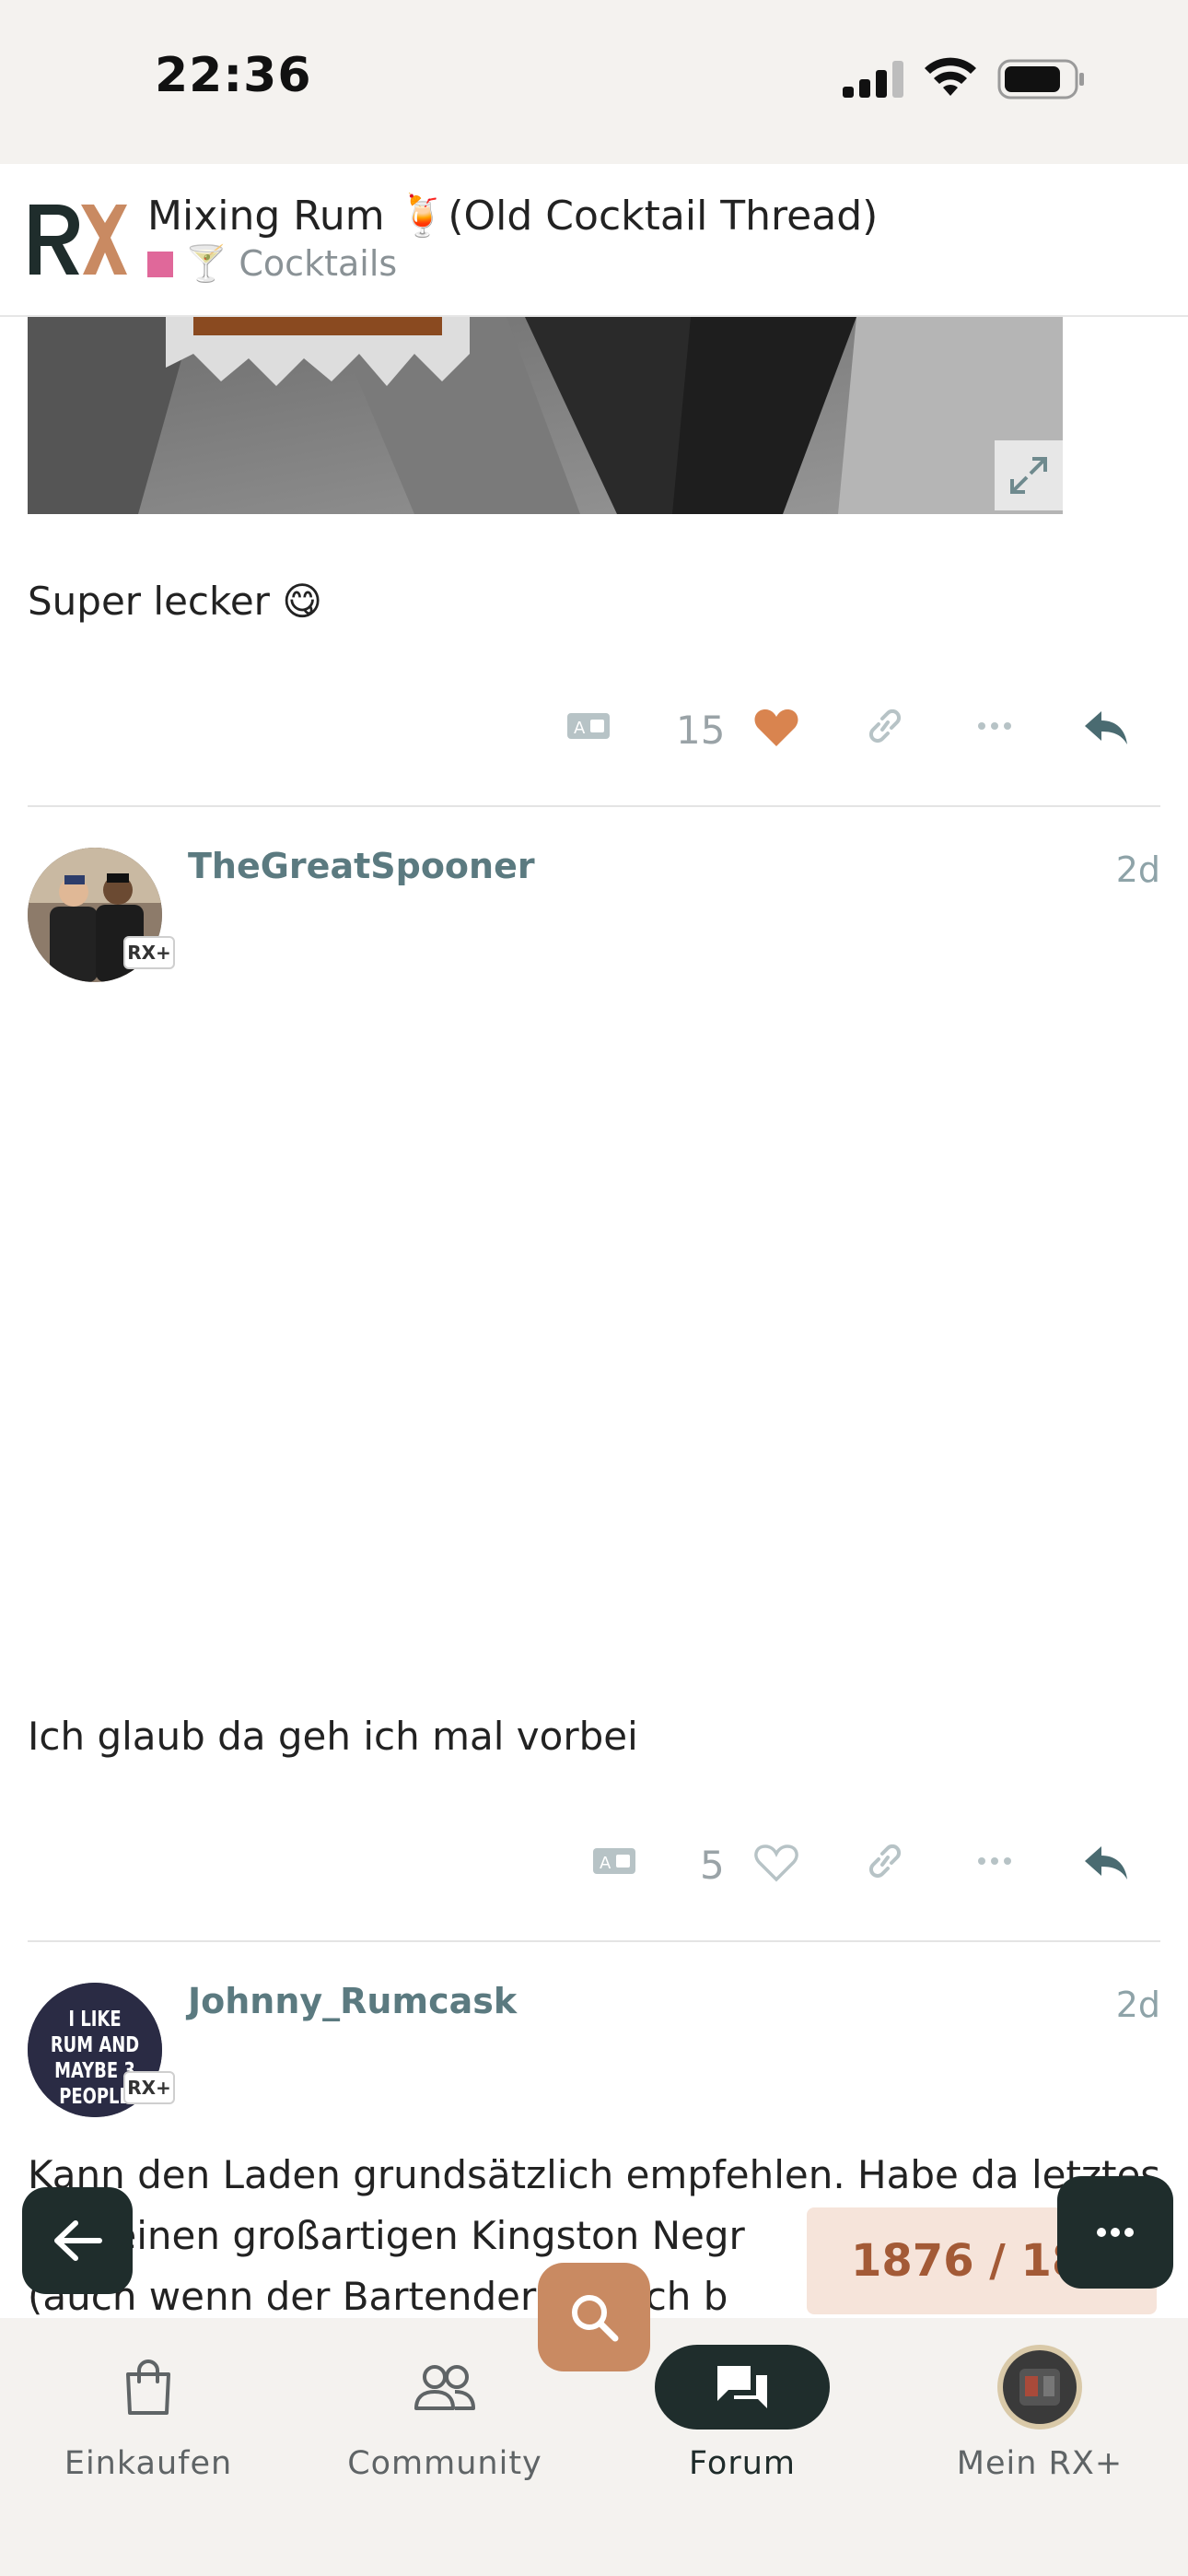 Image resolution: width=1188 pixels, height=2576 pixels. I want to click on like-count-text: 15, so click(701, 731).